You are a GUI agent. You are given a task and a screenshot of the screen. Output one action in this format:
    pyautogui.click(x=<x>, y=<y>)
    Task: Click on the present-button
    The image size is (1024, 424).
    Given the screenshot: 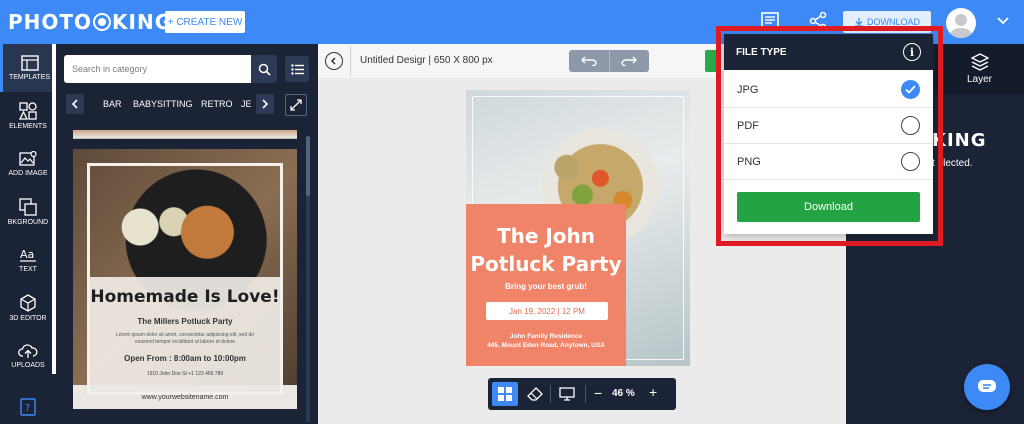 What is the action you would take?
    pyautogui.click(x=567, y=394)
    